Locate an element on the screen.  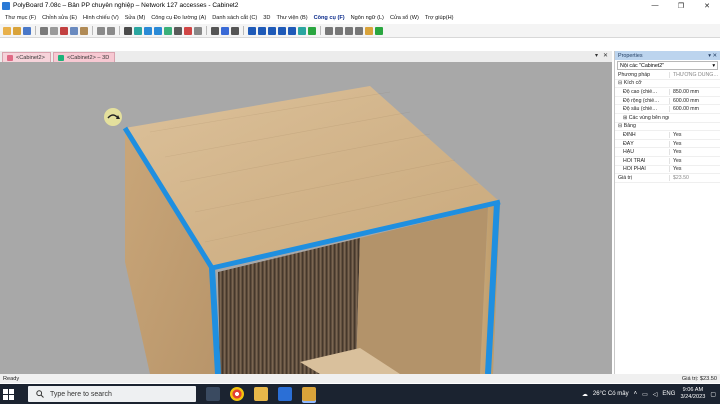
panel-pin-close-icon: ▾ ✕ is located at coordinates (712, 56).